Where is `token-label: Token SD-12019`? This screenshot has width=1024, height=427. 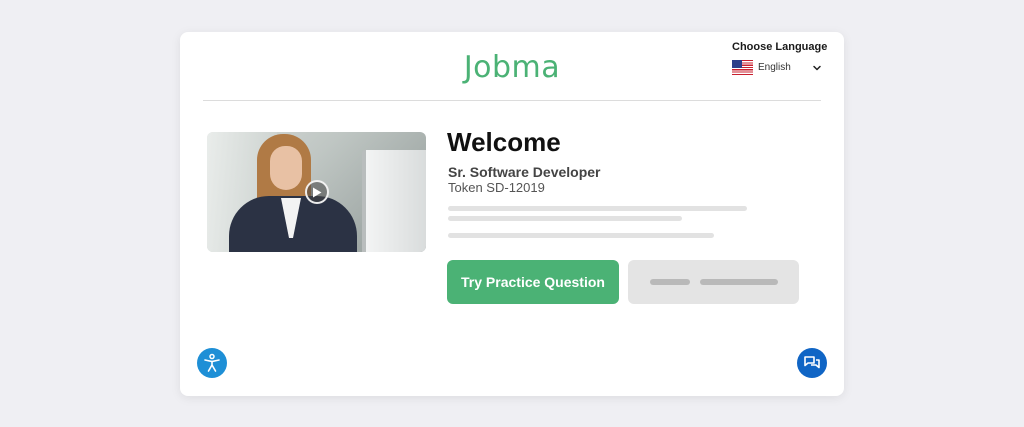
token-label: Token SD-12019 is located at coordinates (496, 187).